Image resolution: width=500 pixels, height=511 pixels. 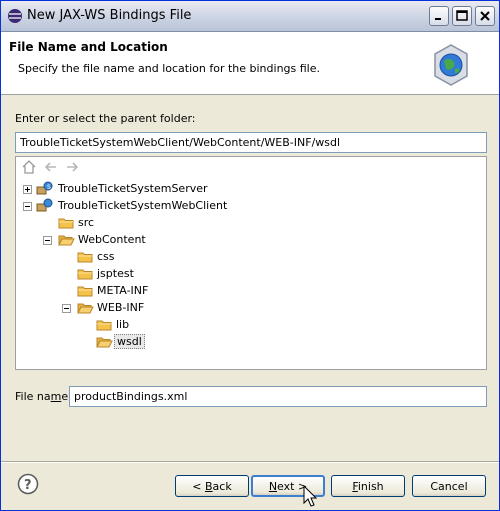 What do you see at coordinates (51, 167) in the screenshot?
I see `back-arrow-icon` at bounding box center [51, 167].